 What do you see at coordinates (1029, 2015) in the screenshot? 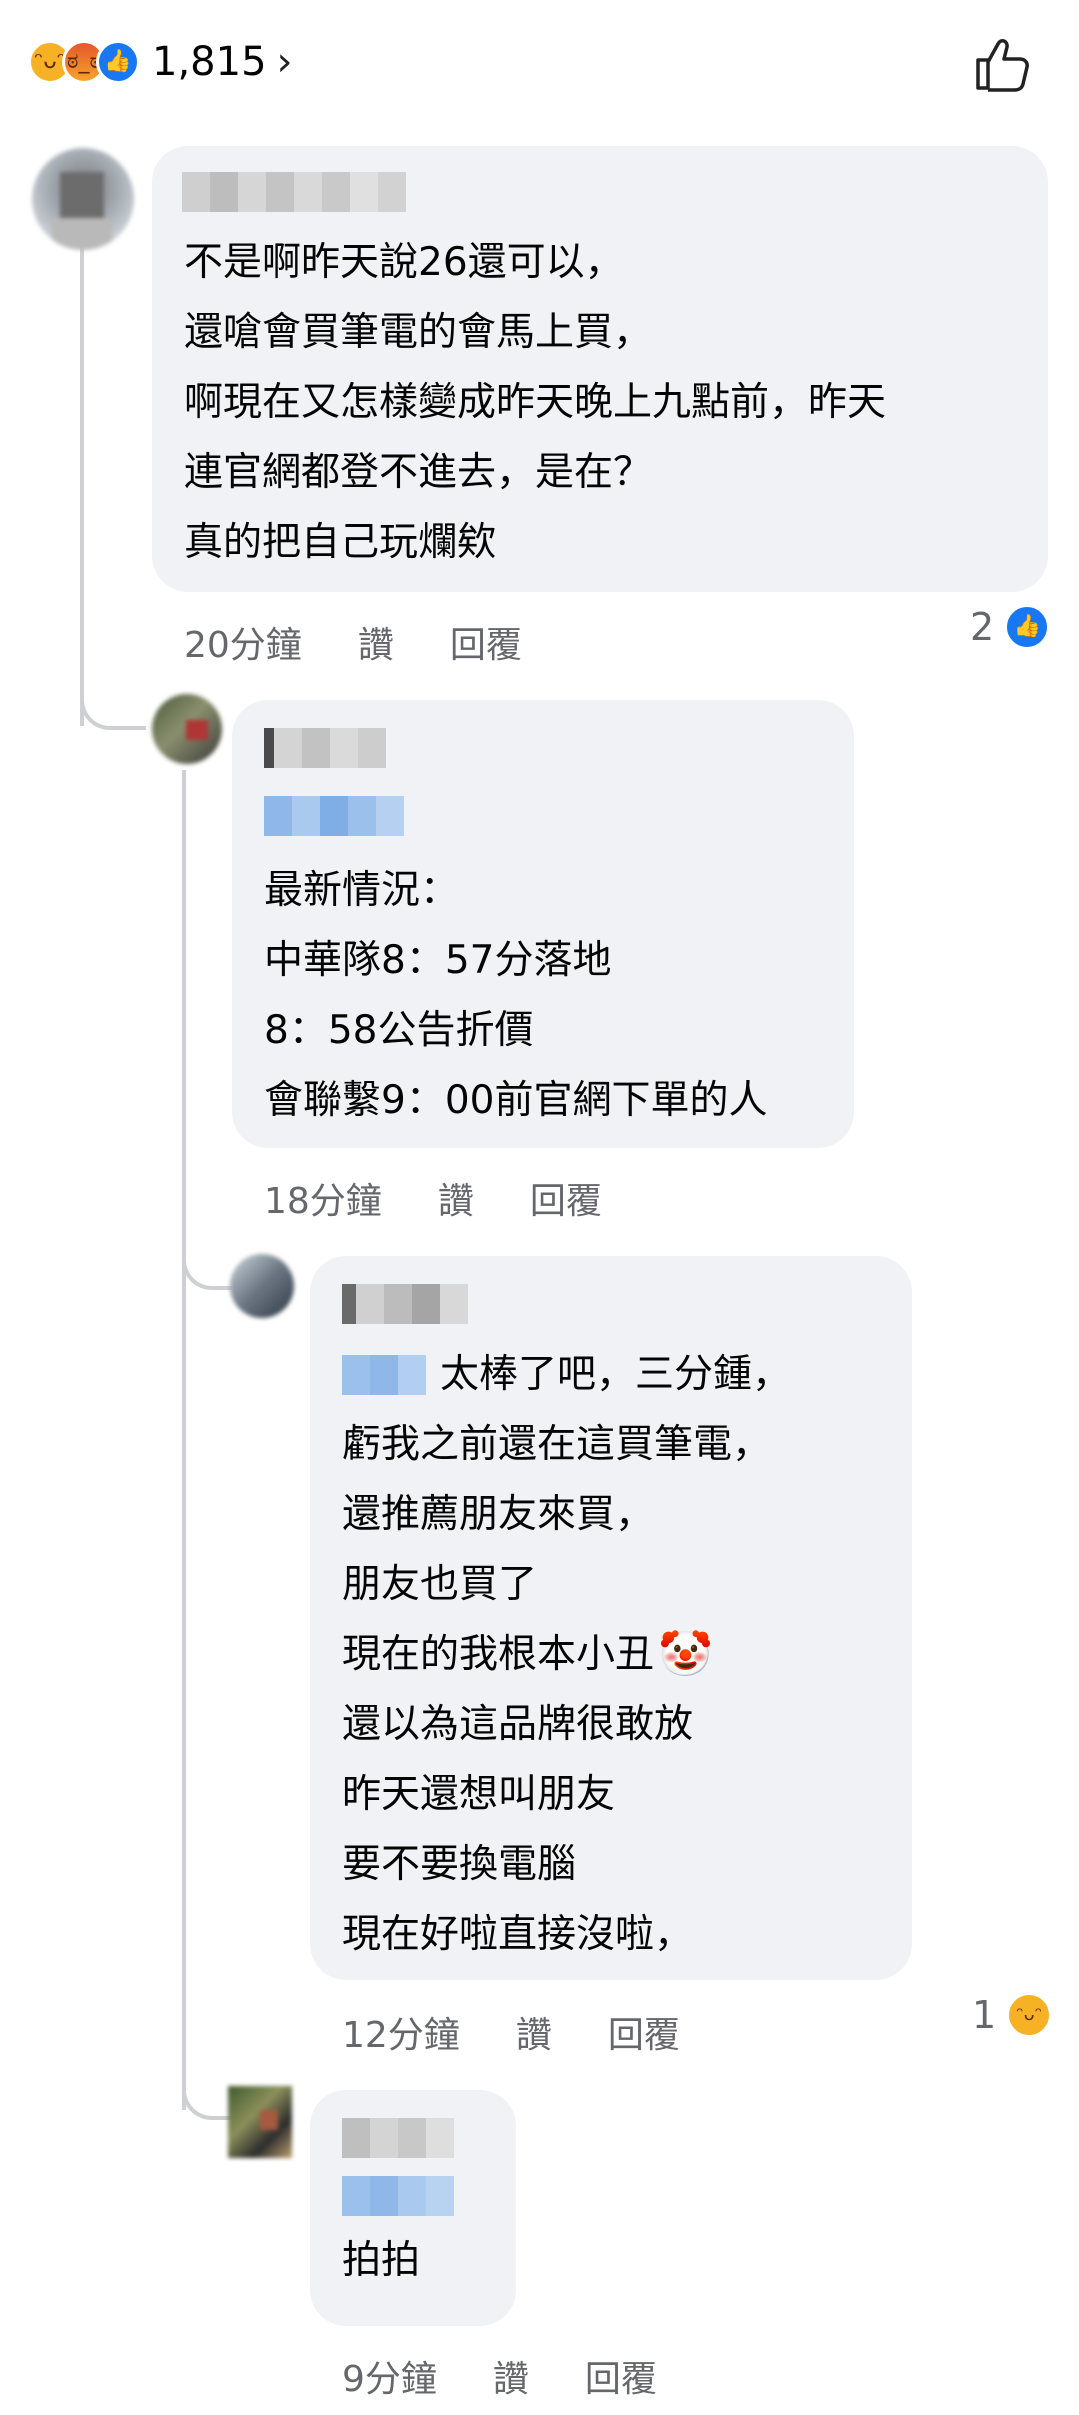
I see `haha-icon: ᵔᴗᵔ` at bounding box center [1029, 2015].